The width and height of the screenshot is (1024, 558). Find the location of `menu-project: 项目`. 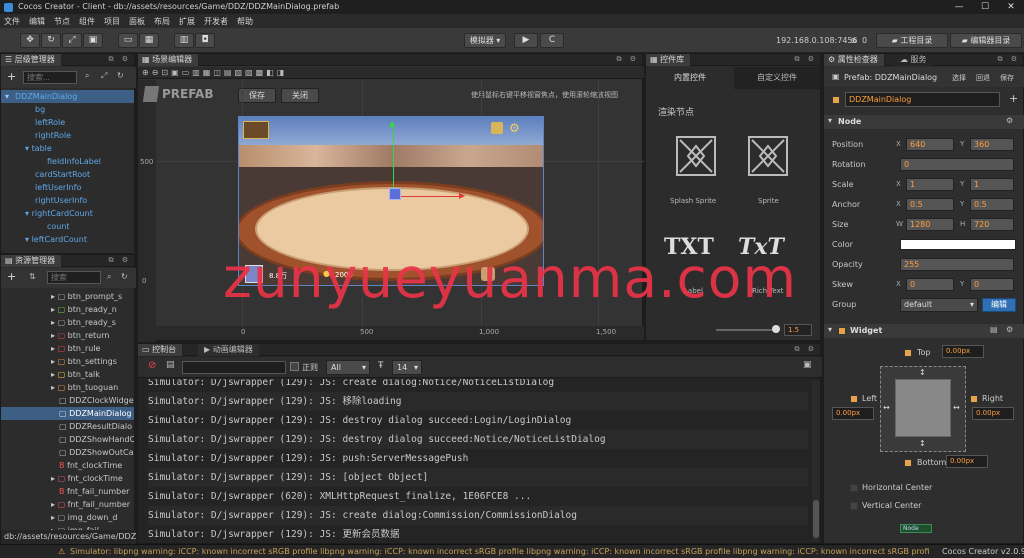

menu-project: 项目 is located at coordinates (112, 21).